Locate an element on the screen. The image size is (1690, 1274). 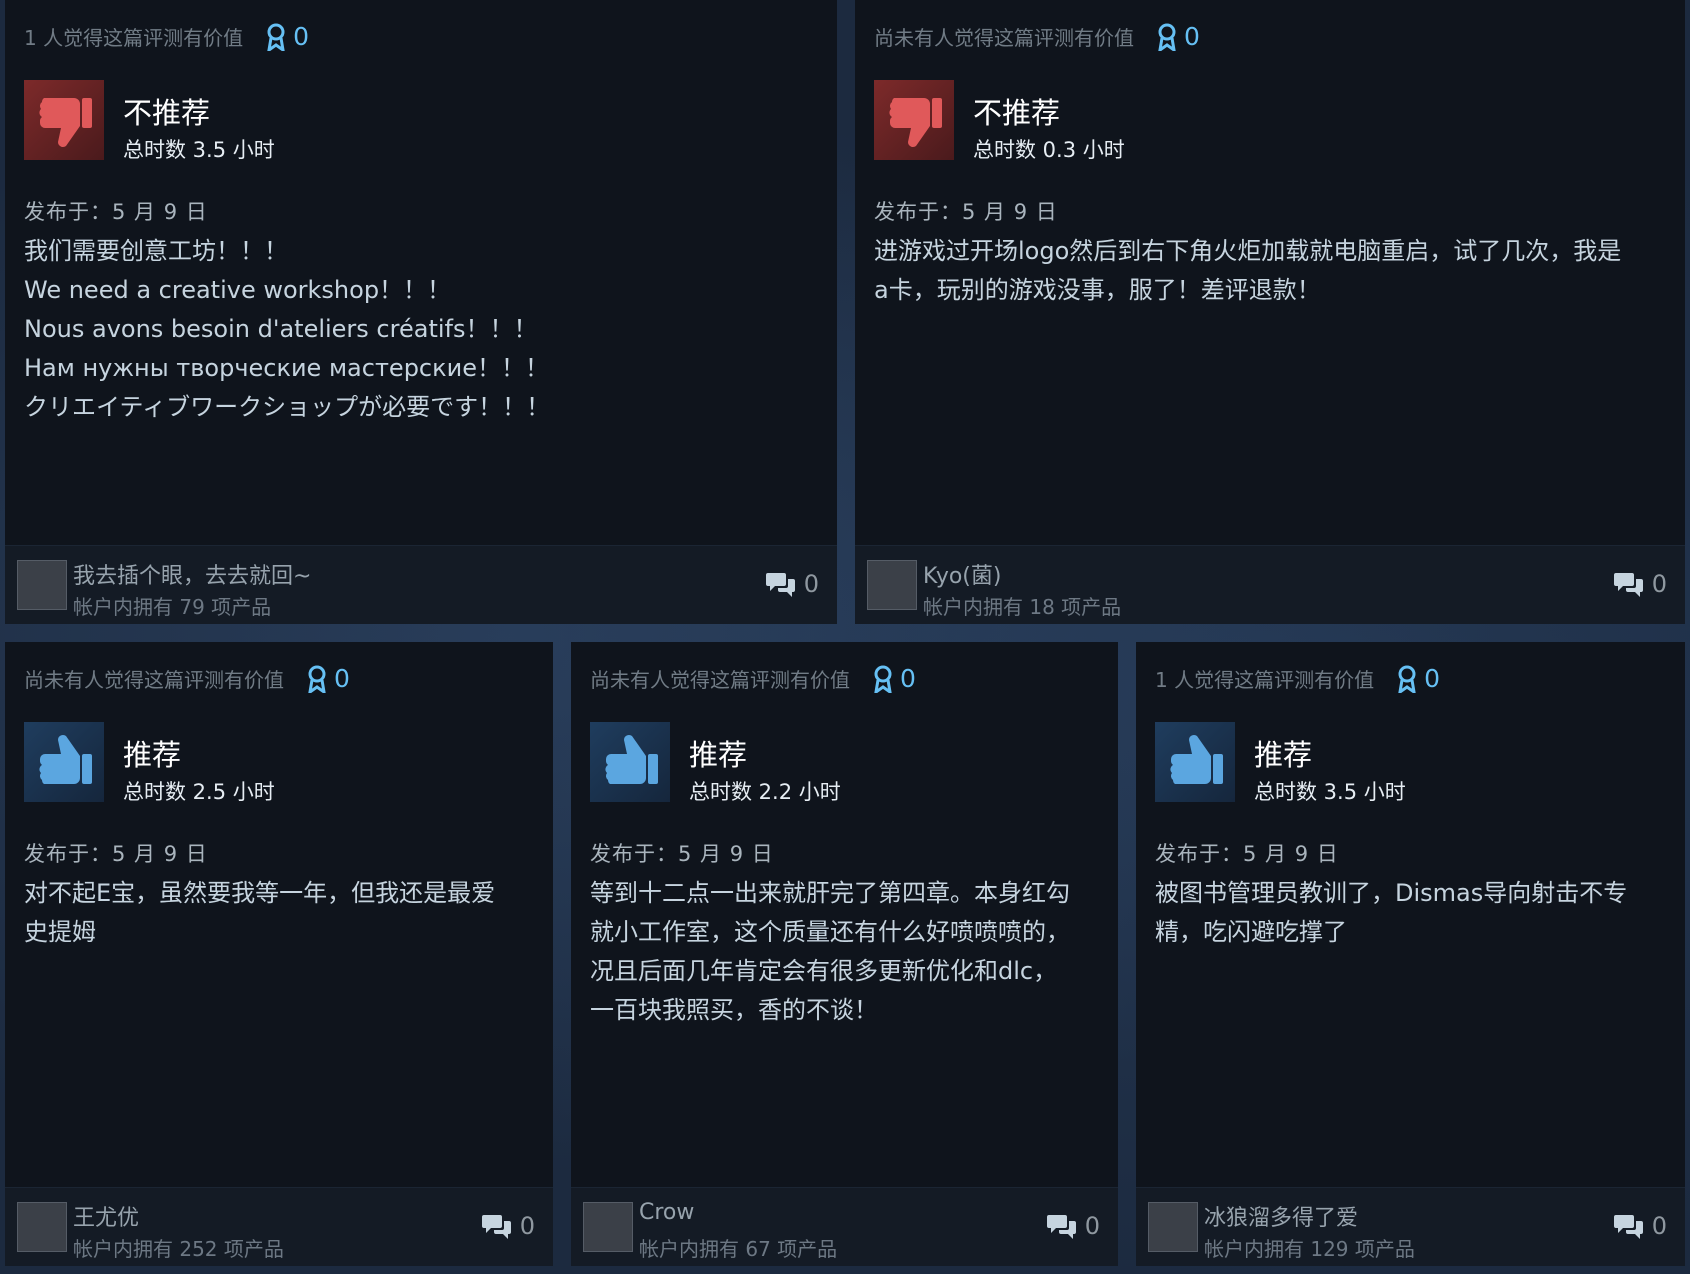
review-footer: 我去插个眼，去去就回~ 帐户内拥有 79 项产品 0 is located at coordinates (421, 584).